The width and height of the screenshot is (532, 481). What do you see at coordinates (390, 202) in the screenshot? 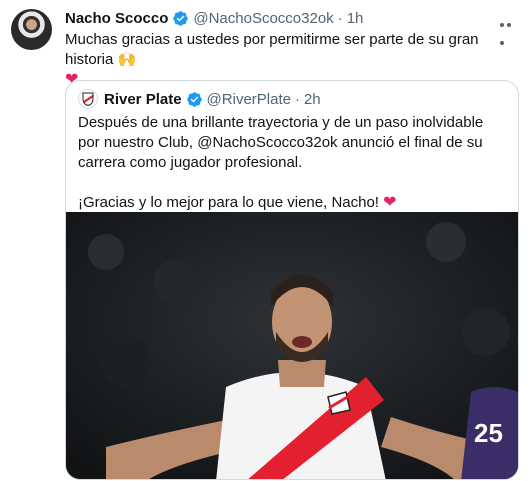
I see `red-heart-emoji: ❤` at bounding box center [390, 202].